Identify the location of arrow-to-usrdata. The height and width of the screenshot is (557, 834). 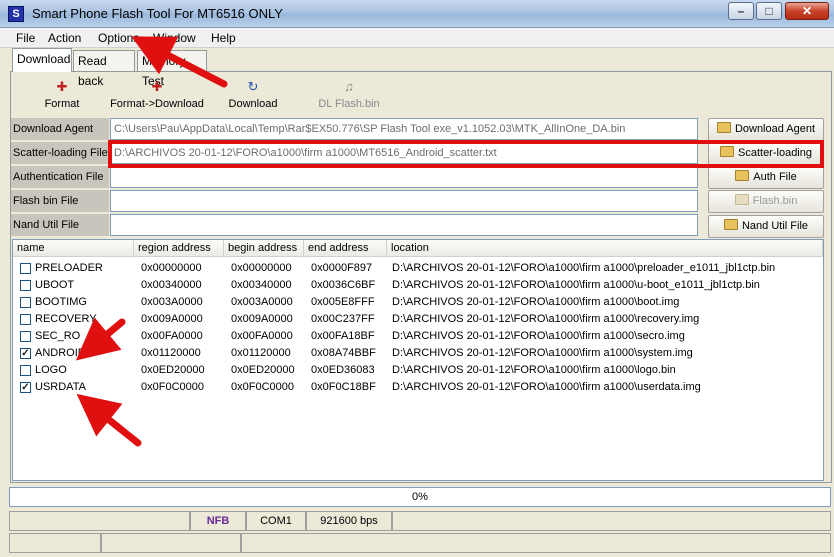
(109, 420).